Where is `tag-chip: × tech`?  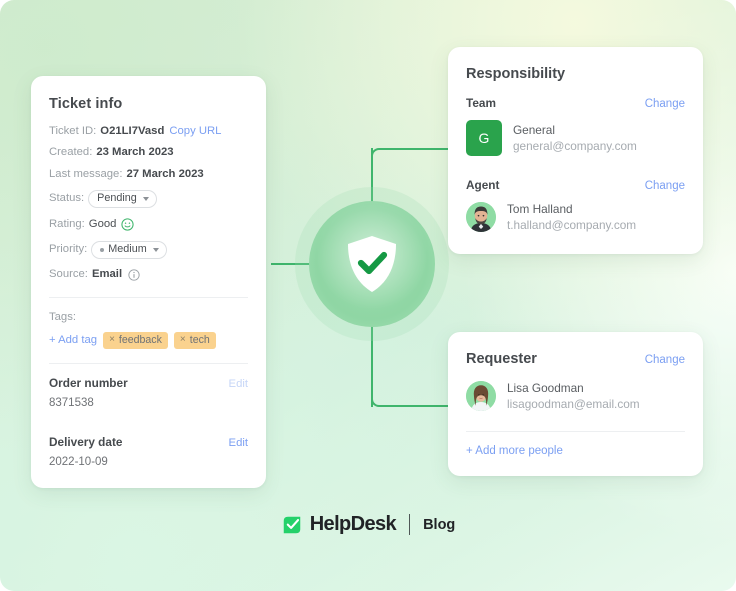 tag-chip: × tech is located at coordinates (194, 340).